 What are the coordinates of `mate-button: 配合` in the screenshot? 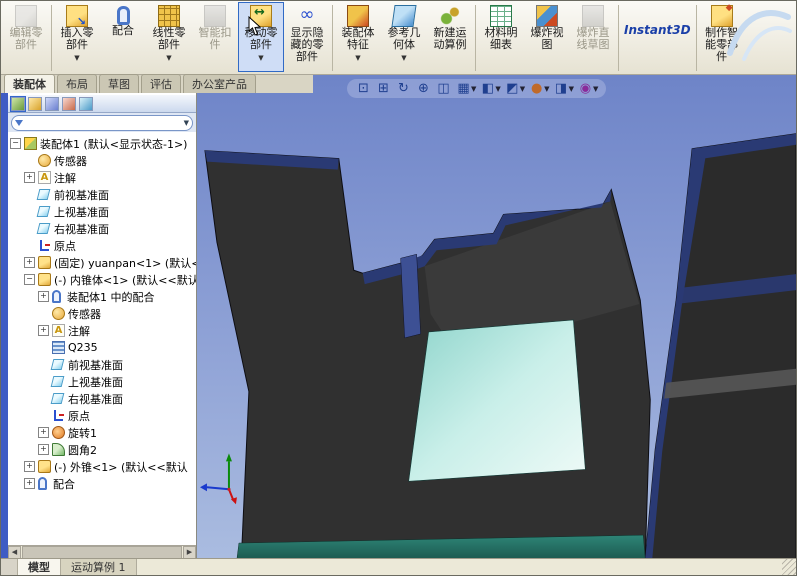 It's located at (123, 37).